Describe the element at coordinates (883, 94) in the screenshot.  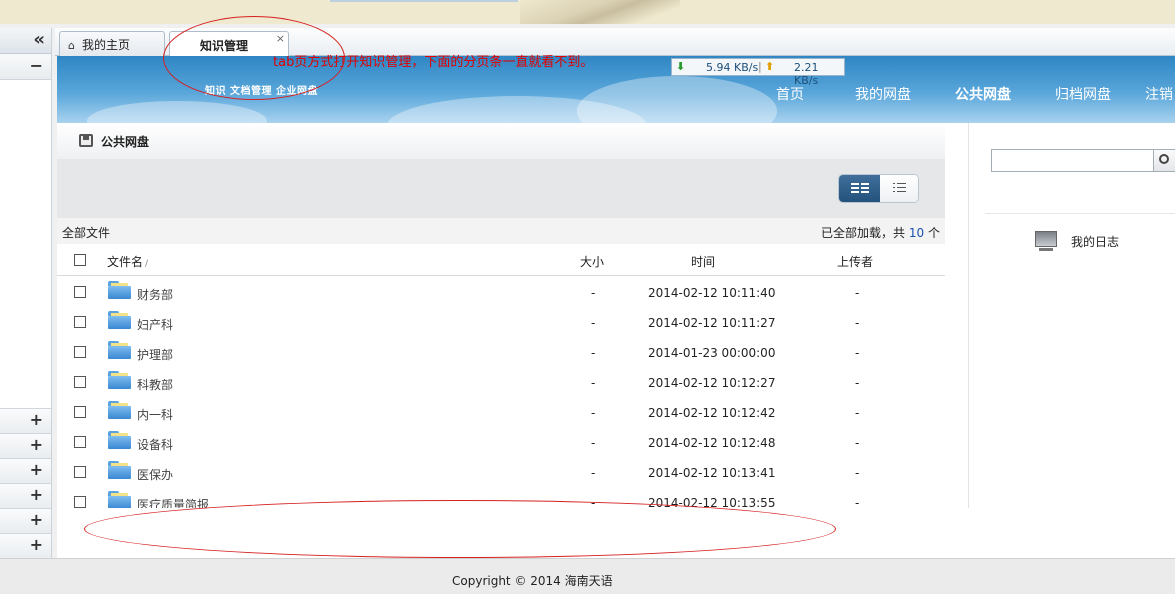
I see `nav-my-disk: 我的网盘` at that location.